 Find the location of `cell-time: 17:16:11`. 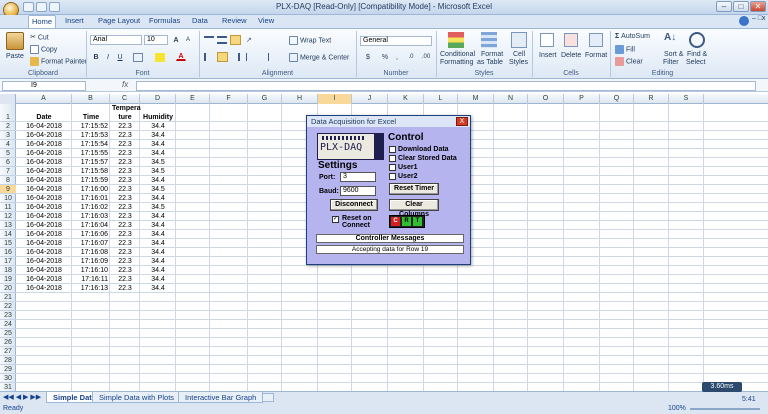

cell-time: 17:16:11 is located at coordinates (91, 279).